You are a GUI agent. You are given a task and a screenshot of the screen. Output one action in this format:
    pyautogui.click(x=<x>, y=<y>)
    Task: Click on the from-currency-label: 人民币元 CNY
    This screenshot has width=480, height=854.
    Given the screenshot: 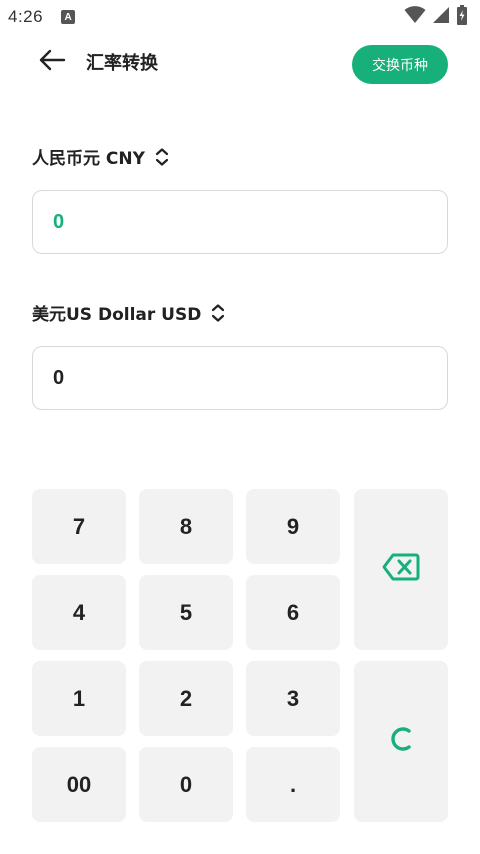 What is the action you would take?
    pyautogui.click(x=88, y=159)
    